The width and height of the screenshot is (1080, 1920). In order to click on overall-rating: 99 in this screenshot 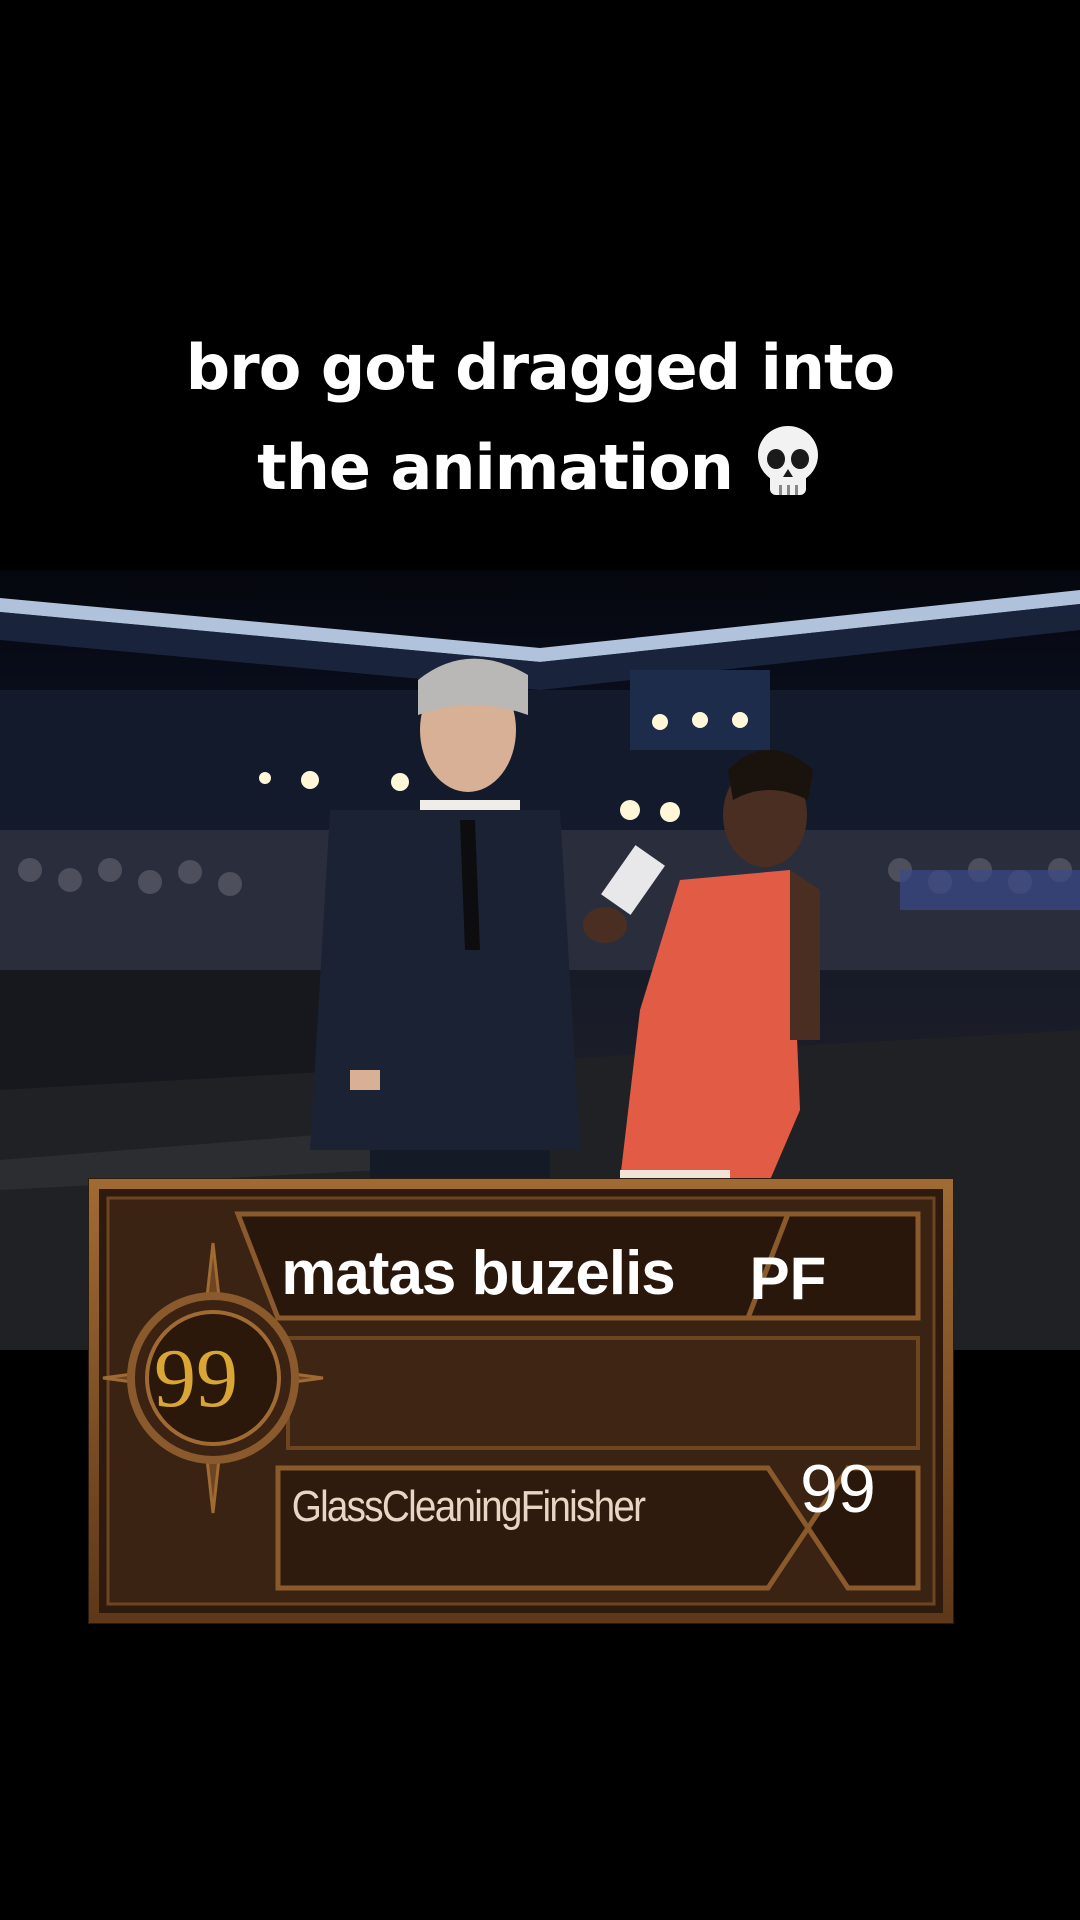, I will do `click(196, 1378)`.